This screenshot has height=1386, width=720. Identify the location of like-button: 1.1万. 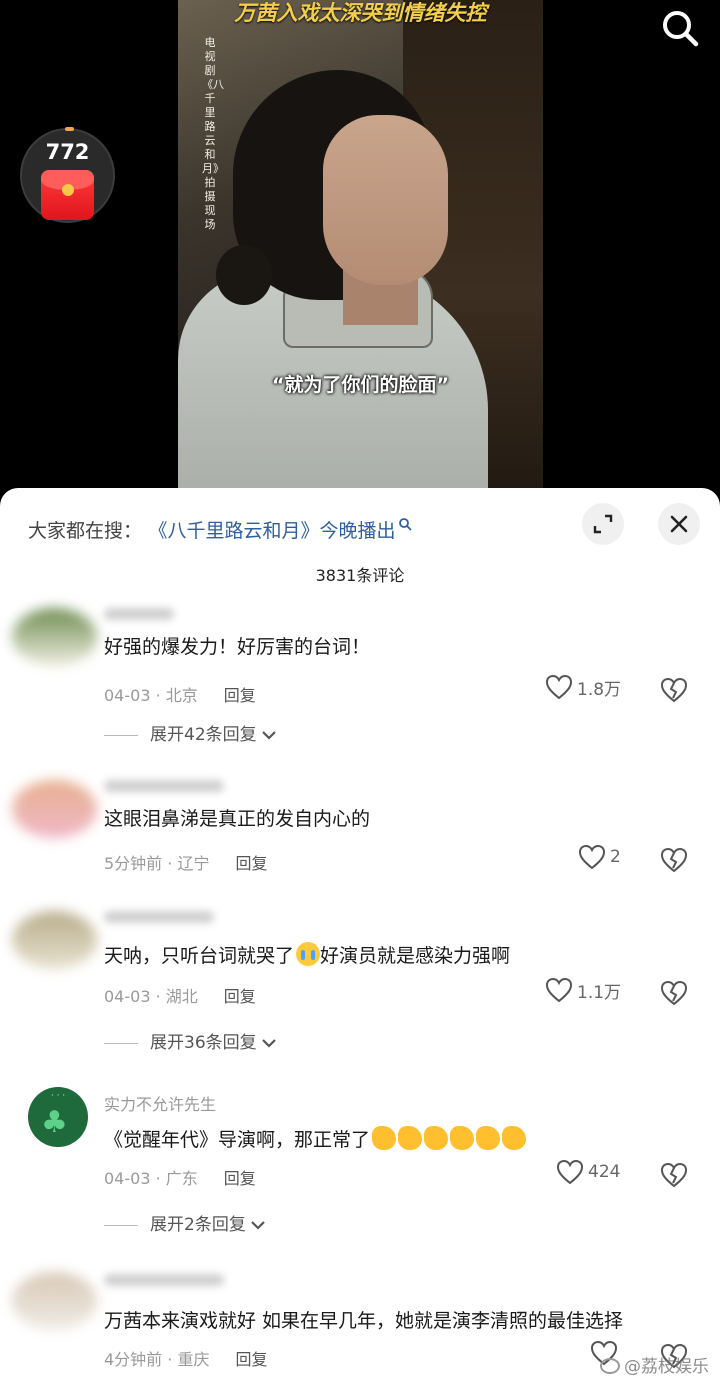
(583, 992).